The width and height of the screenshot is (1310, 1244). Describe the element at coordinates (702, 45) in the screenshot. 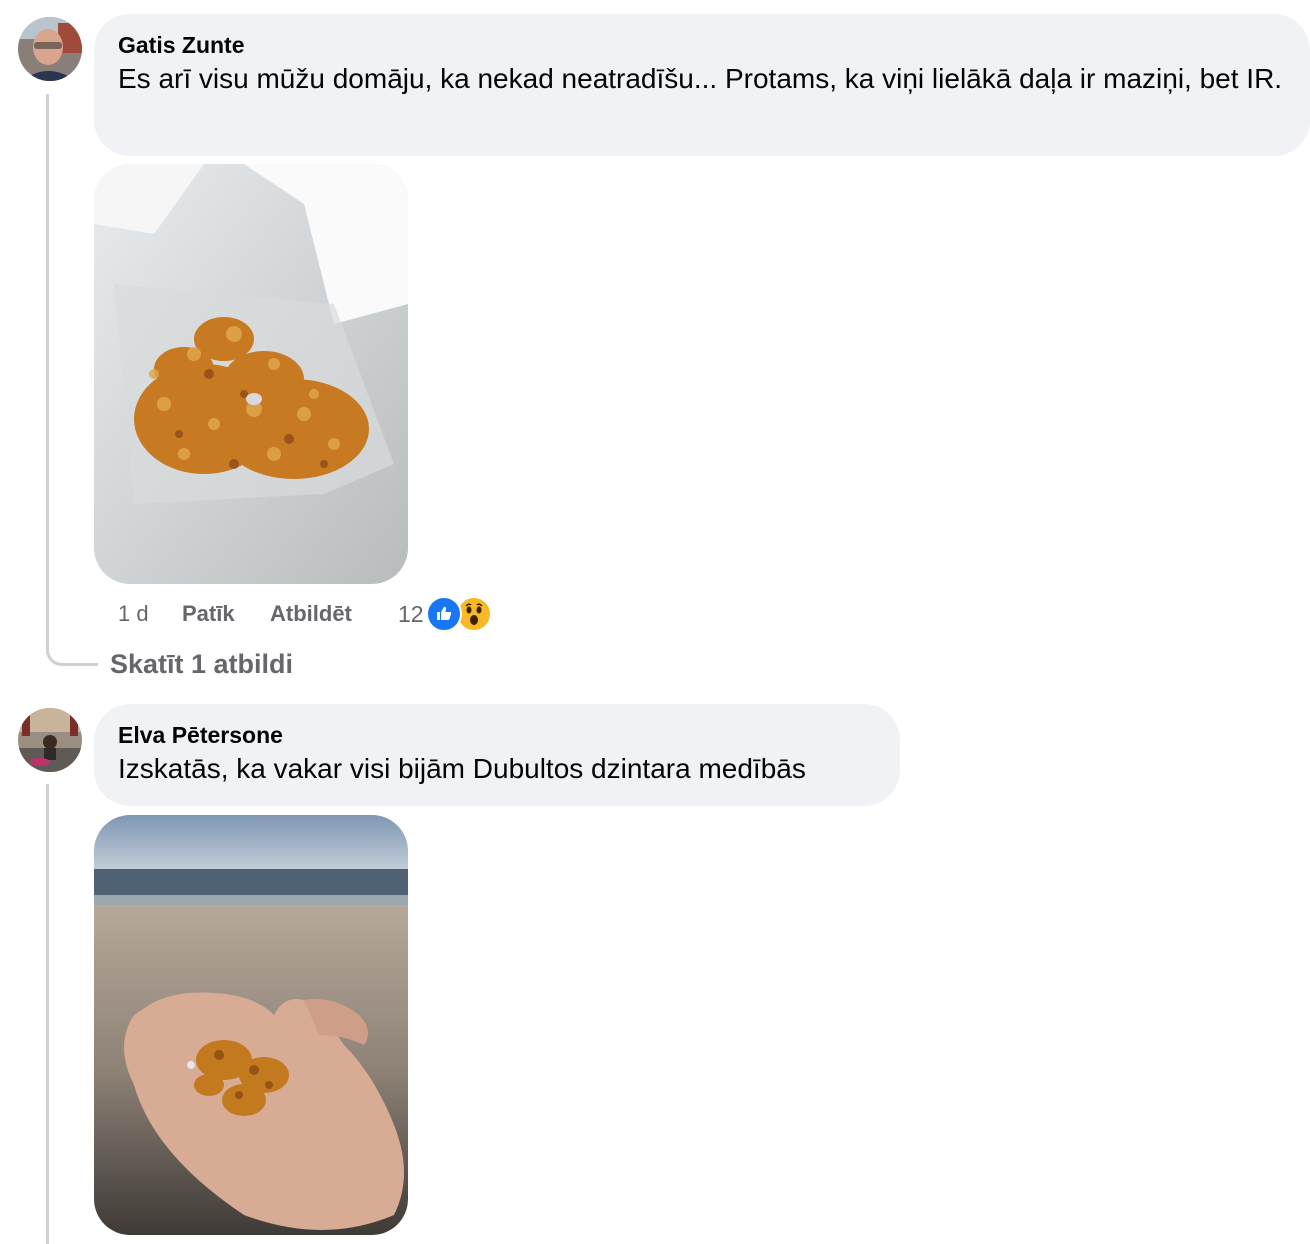

I see `comment-author: Gatis Zunte` at that location.